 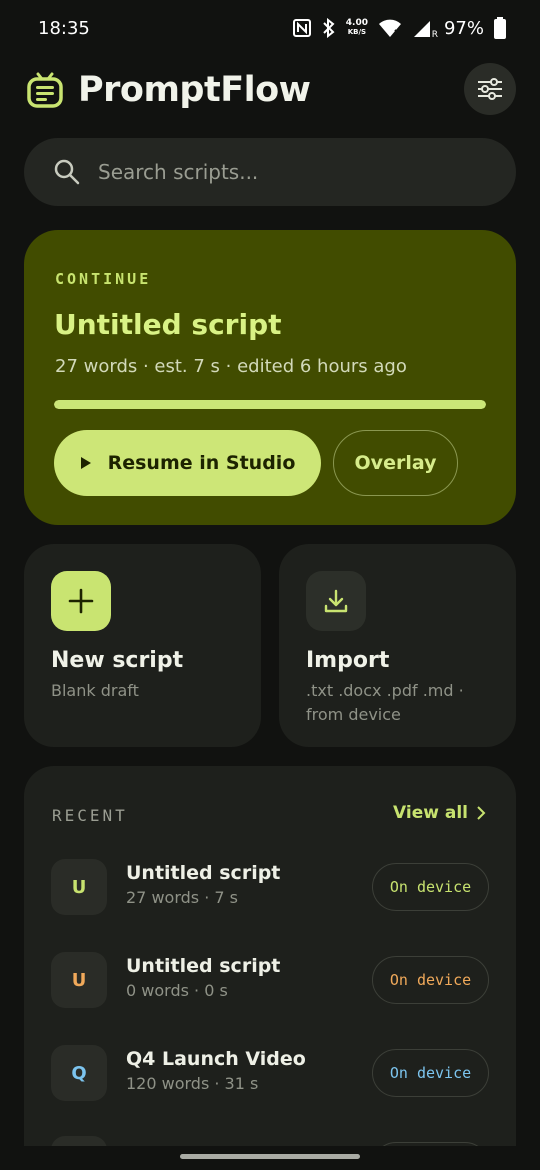 What do you see at coordinates (430, 813) in the screenshot?
I see `view-all-label: View all` at bounding box center [430, 813].